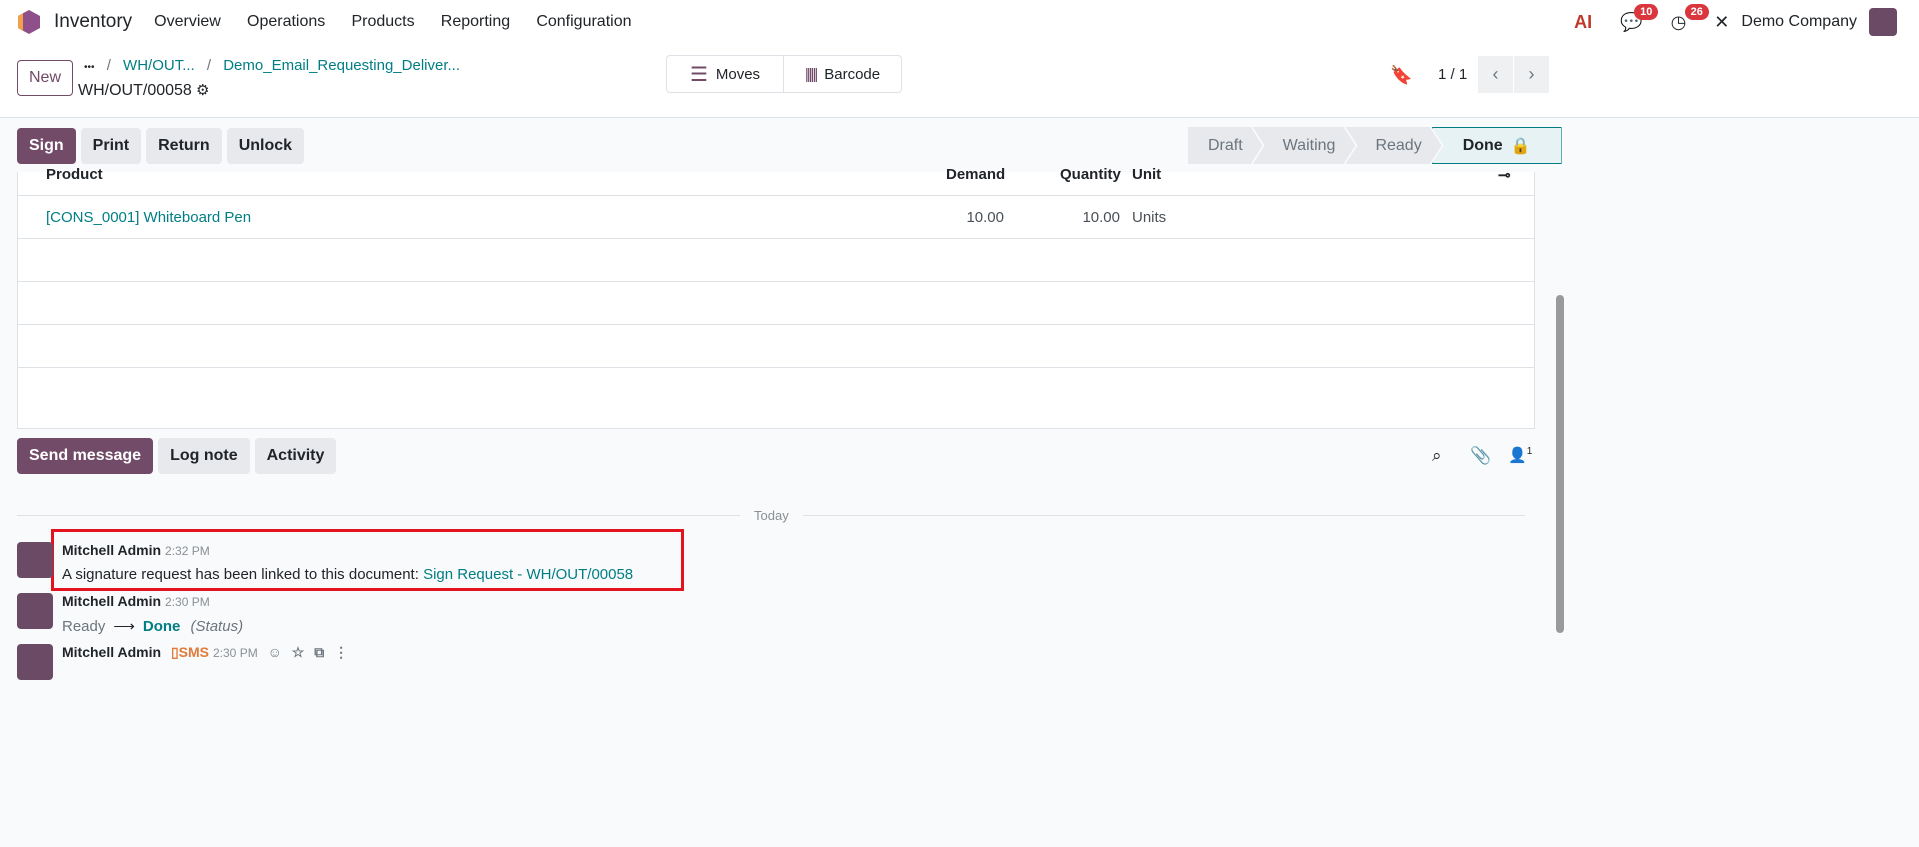 Image resolution: width=1919 pixels, height=847 pixels. Describe the element at coordinates (1520, 455) in the screenshot. I see `followers-icon: 👤1` at that location.